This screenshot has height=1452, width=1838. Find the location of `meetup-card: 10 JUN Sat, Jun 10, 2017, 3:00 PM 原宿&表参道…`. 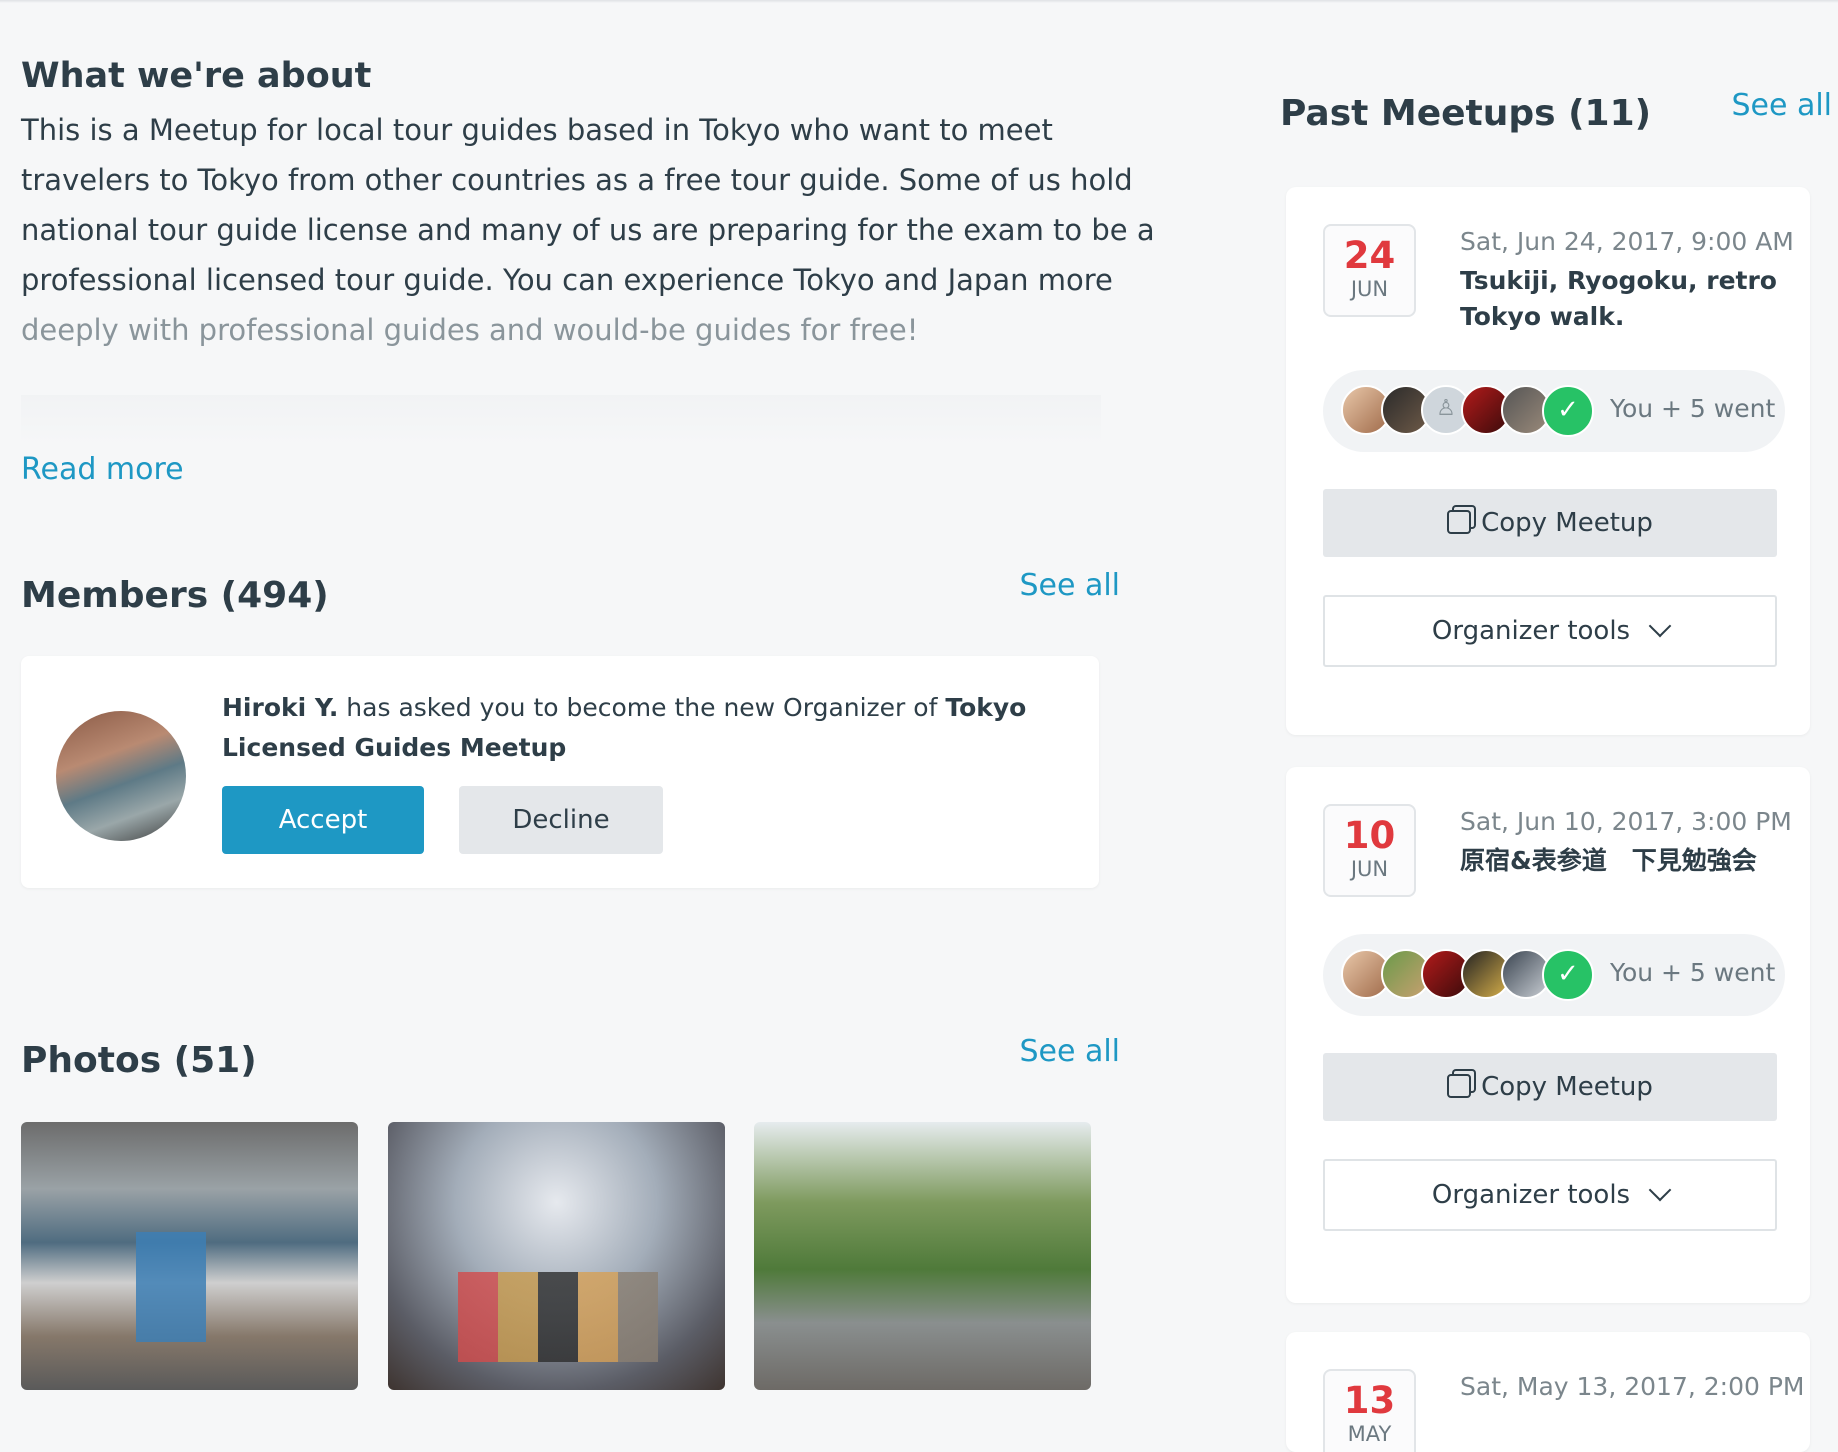

meetup-card: 10 JUN Sat, Jun 10, 2017, 3:00 PM 原宿&表参道… is located at coordinates (1548, 1035).